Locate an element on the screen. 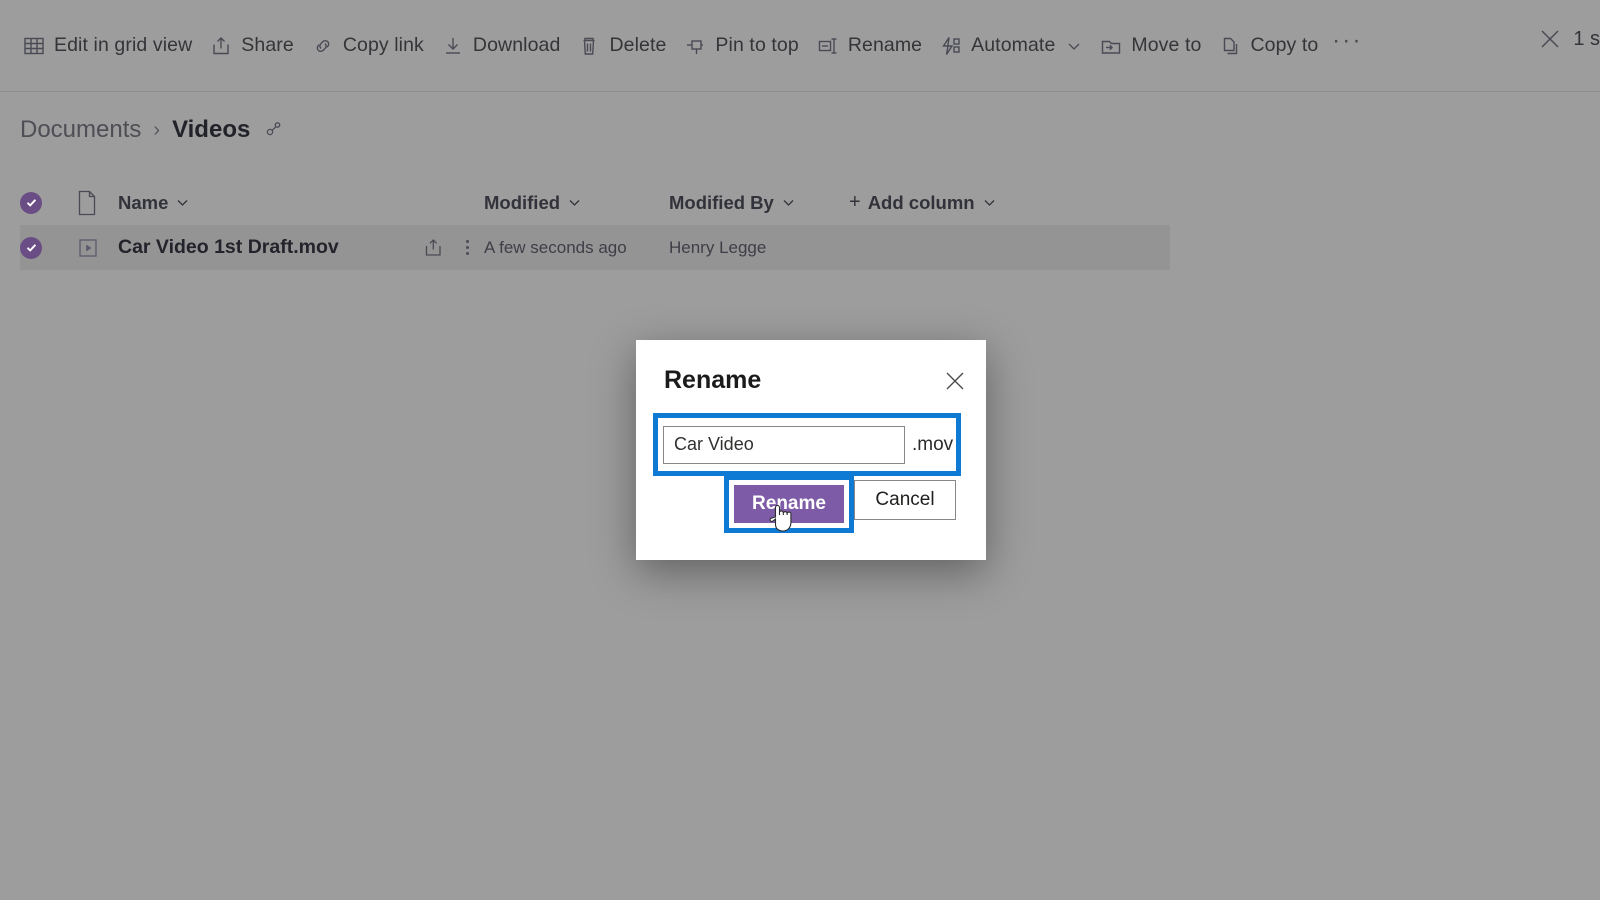 Image resolution: width=1600 pixels, height=900 pixels. command-edit-in-grid-view: Edit in grid view is located at coordinates (107, 46).